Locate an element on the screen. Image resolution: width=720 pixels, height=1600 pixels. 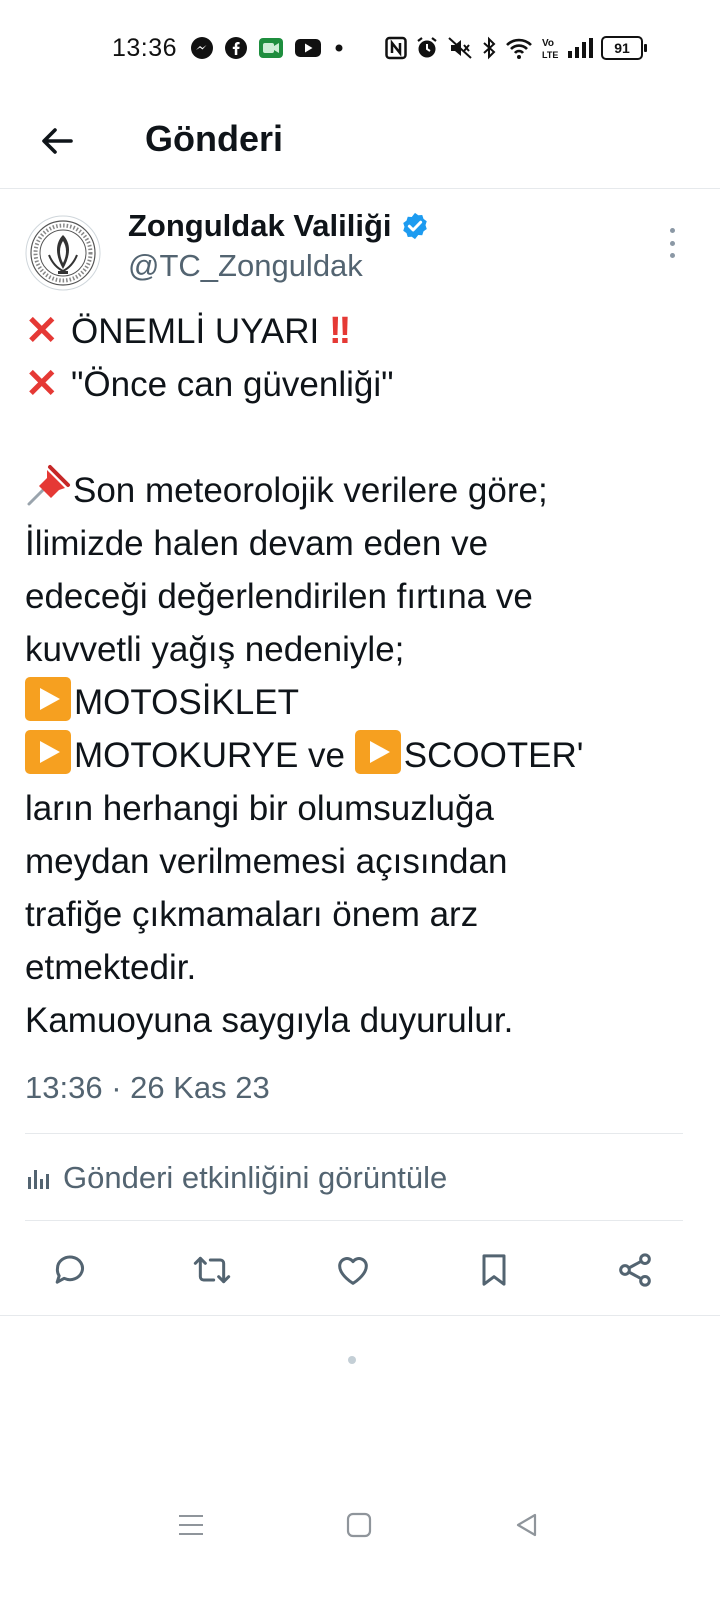
tweet-line: ların herhangi bir olumsuzluğa is located at coordinates (259, 808).